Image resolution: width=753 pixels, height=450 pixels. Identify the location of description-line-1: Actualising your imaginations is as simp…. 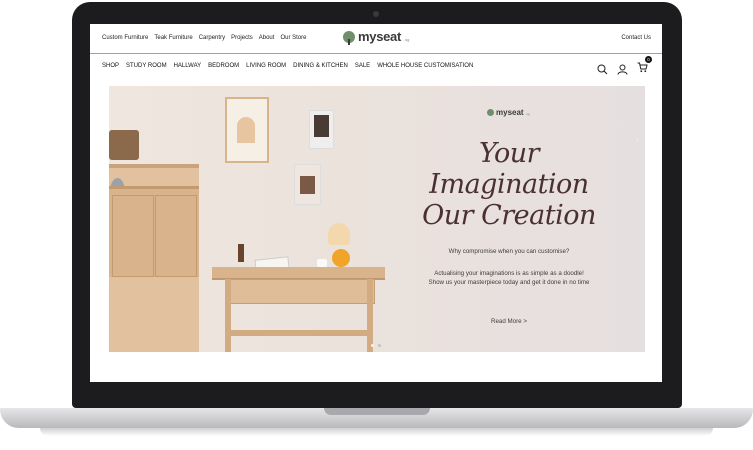
(509, 273).